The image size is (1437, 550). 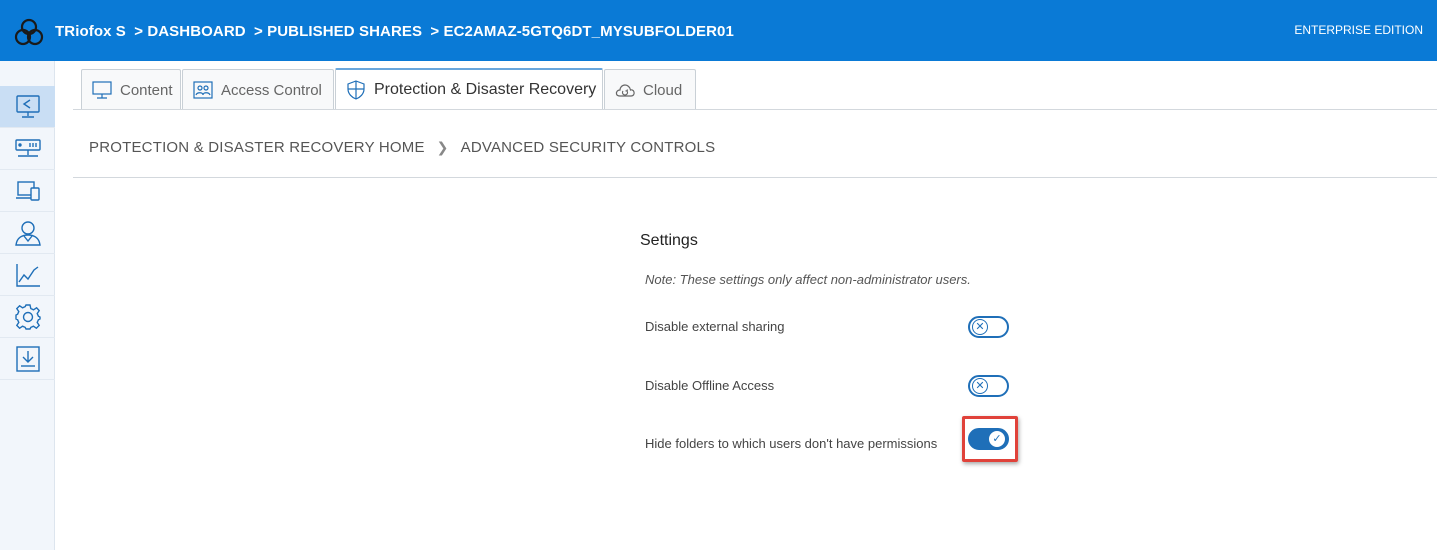 I want to click on shield-icon, so click(x=356, y=90).